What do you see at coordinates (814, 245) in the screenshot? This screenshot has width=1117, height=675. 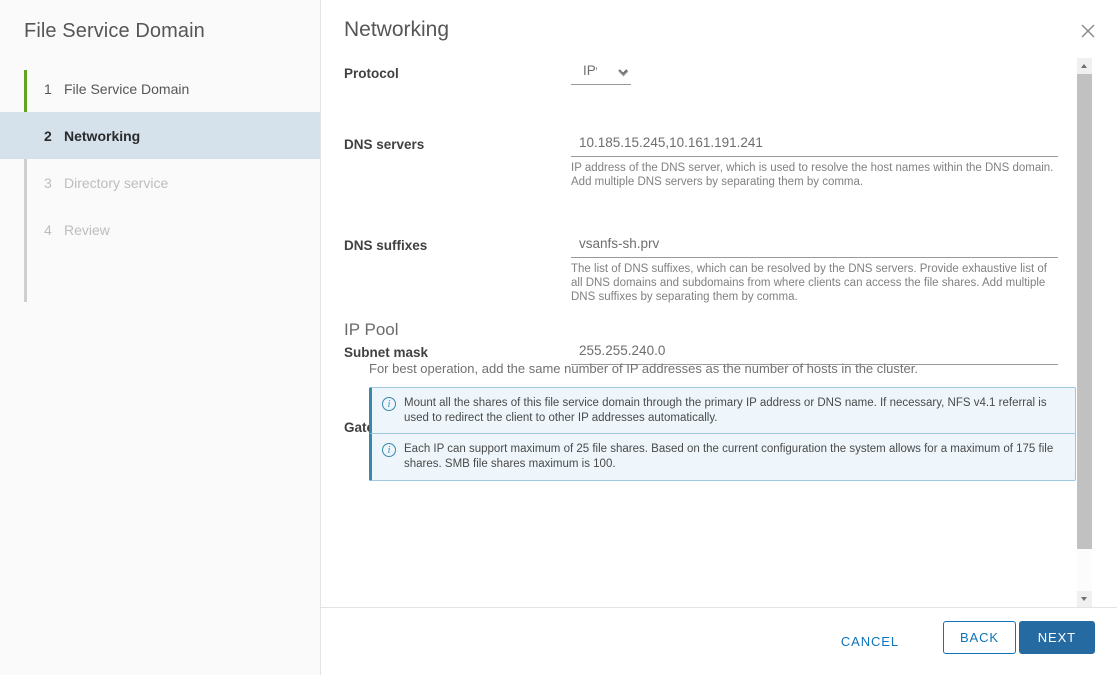 I see `dns-suffixes-input` at bounding box center [814, 245].